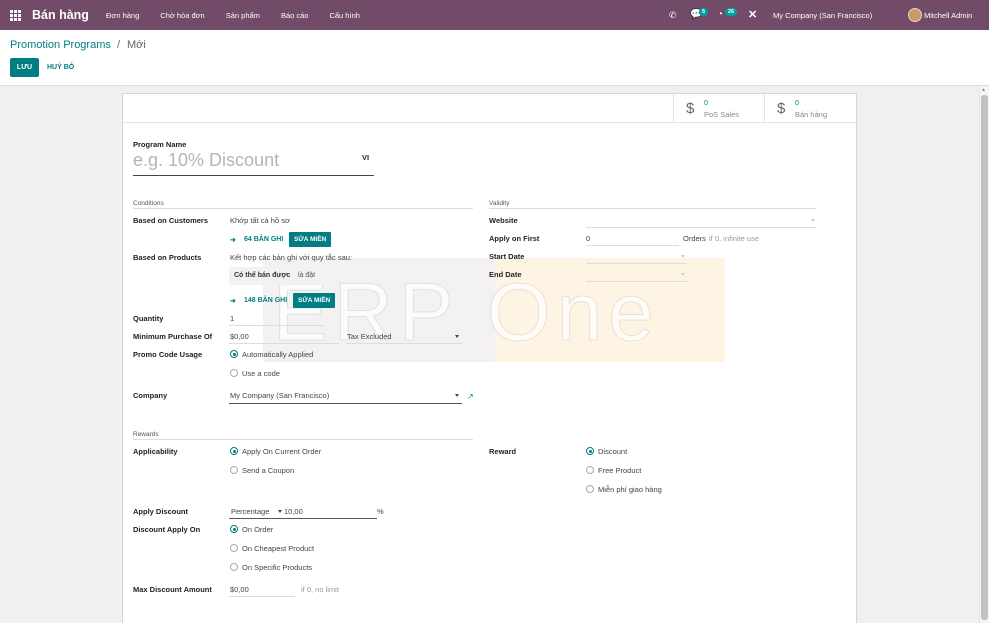  What do you see at coordinates (60, 15) in the screenshot?
I see `app-name: Bán hàng` at bounding box center [60, 15].